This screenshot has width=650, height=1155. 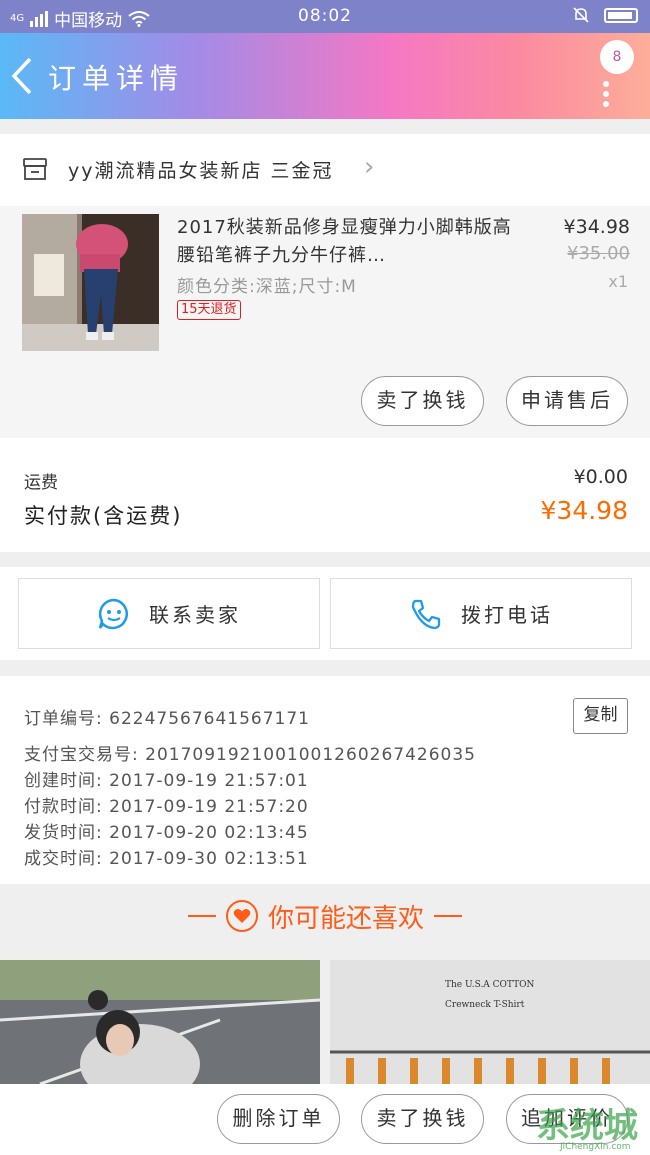 I want to click on nav-header: 订单详情 8, so click(x=325, y=76).